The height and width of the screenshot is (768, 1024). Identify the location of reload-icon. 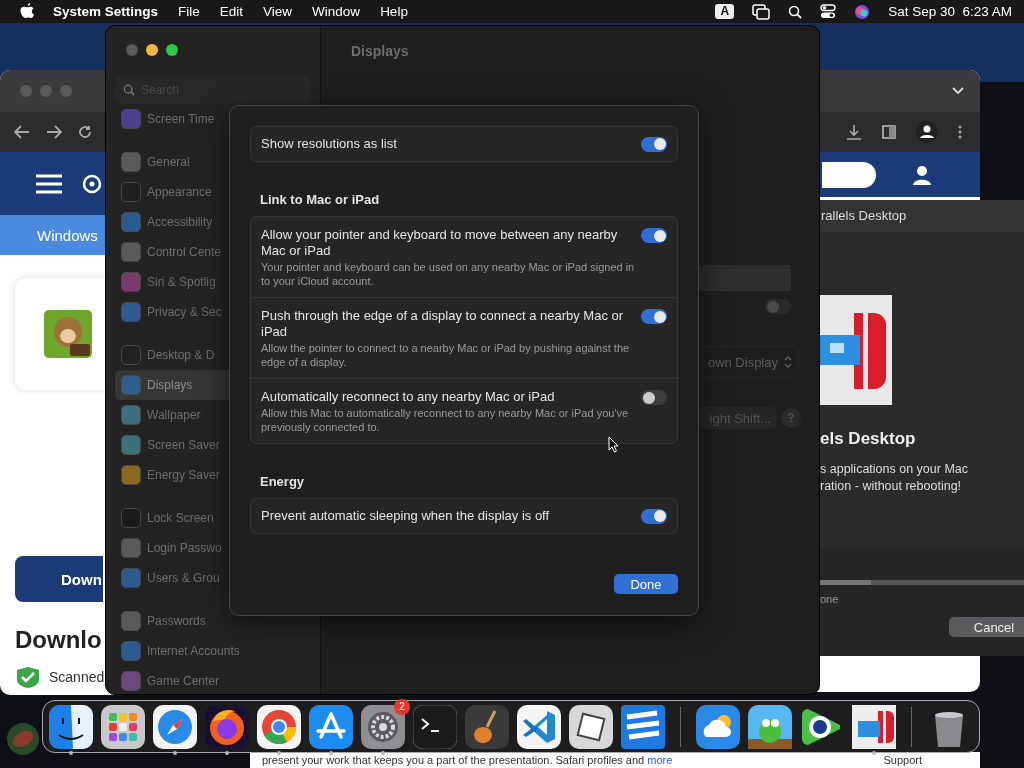
(85, 132).